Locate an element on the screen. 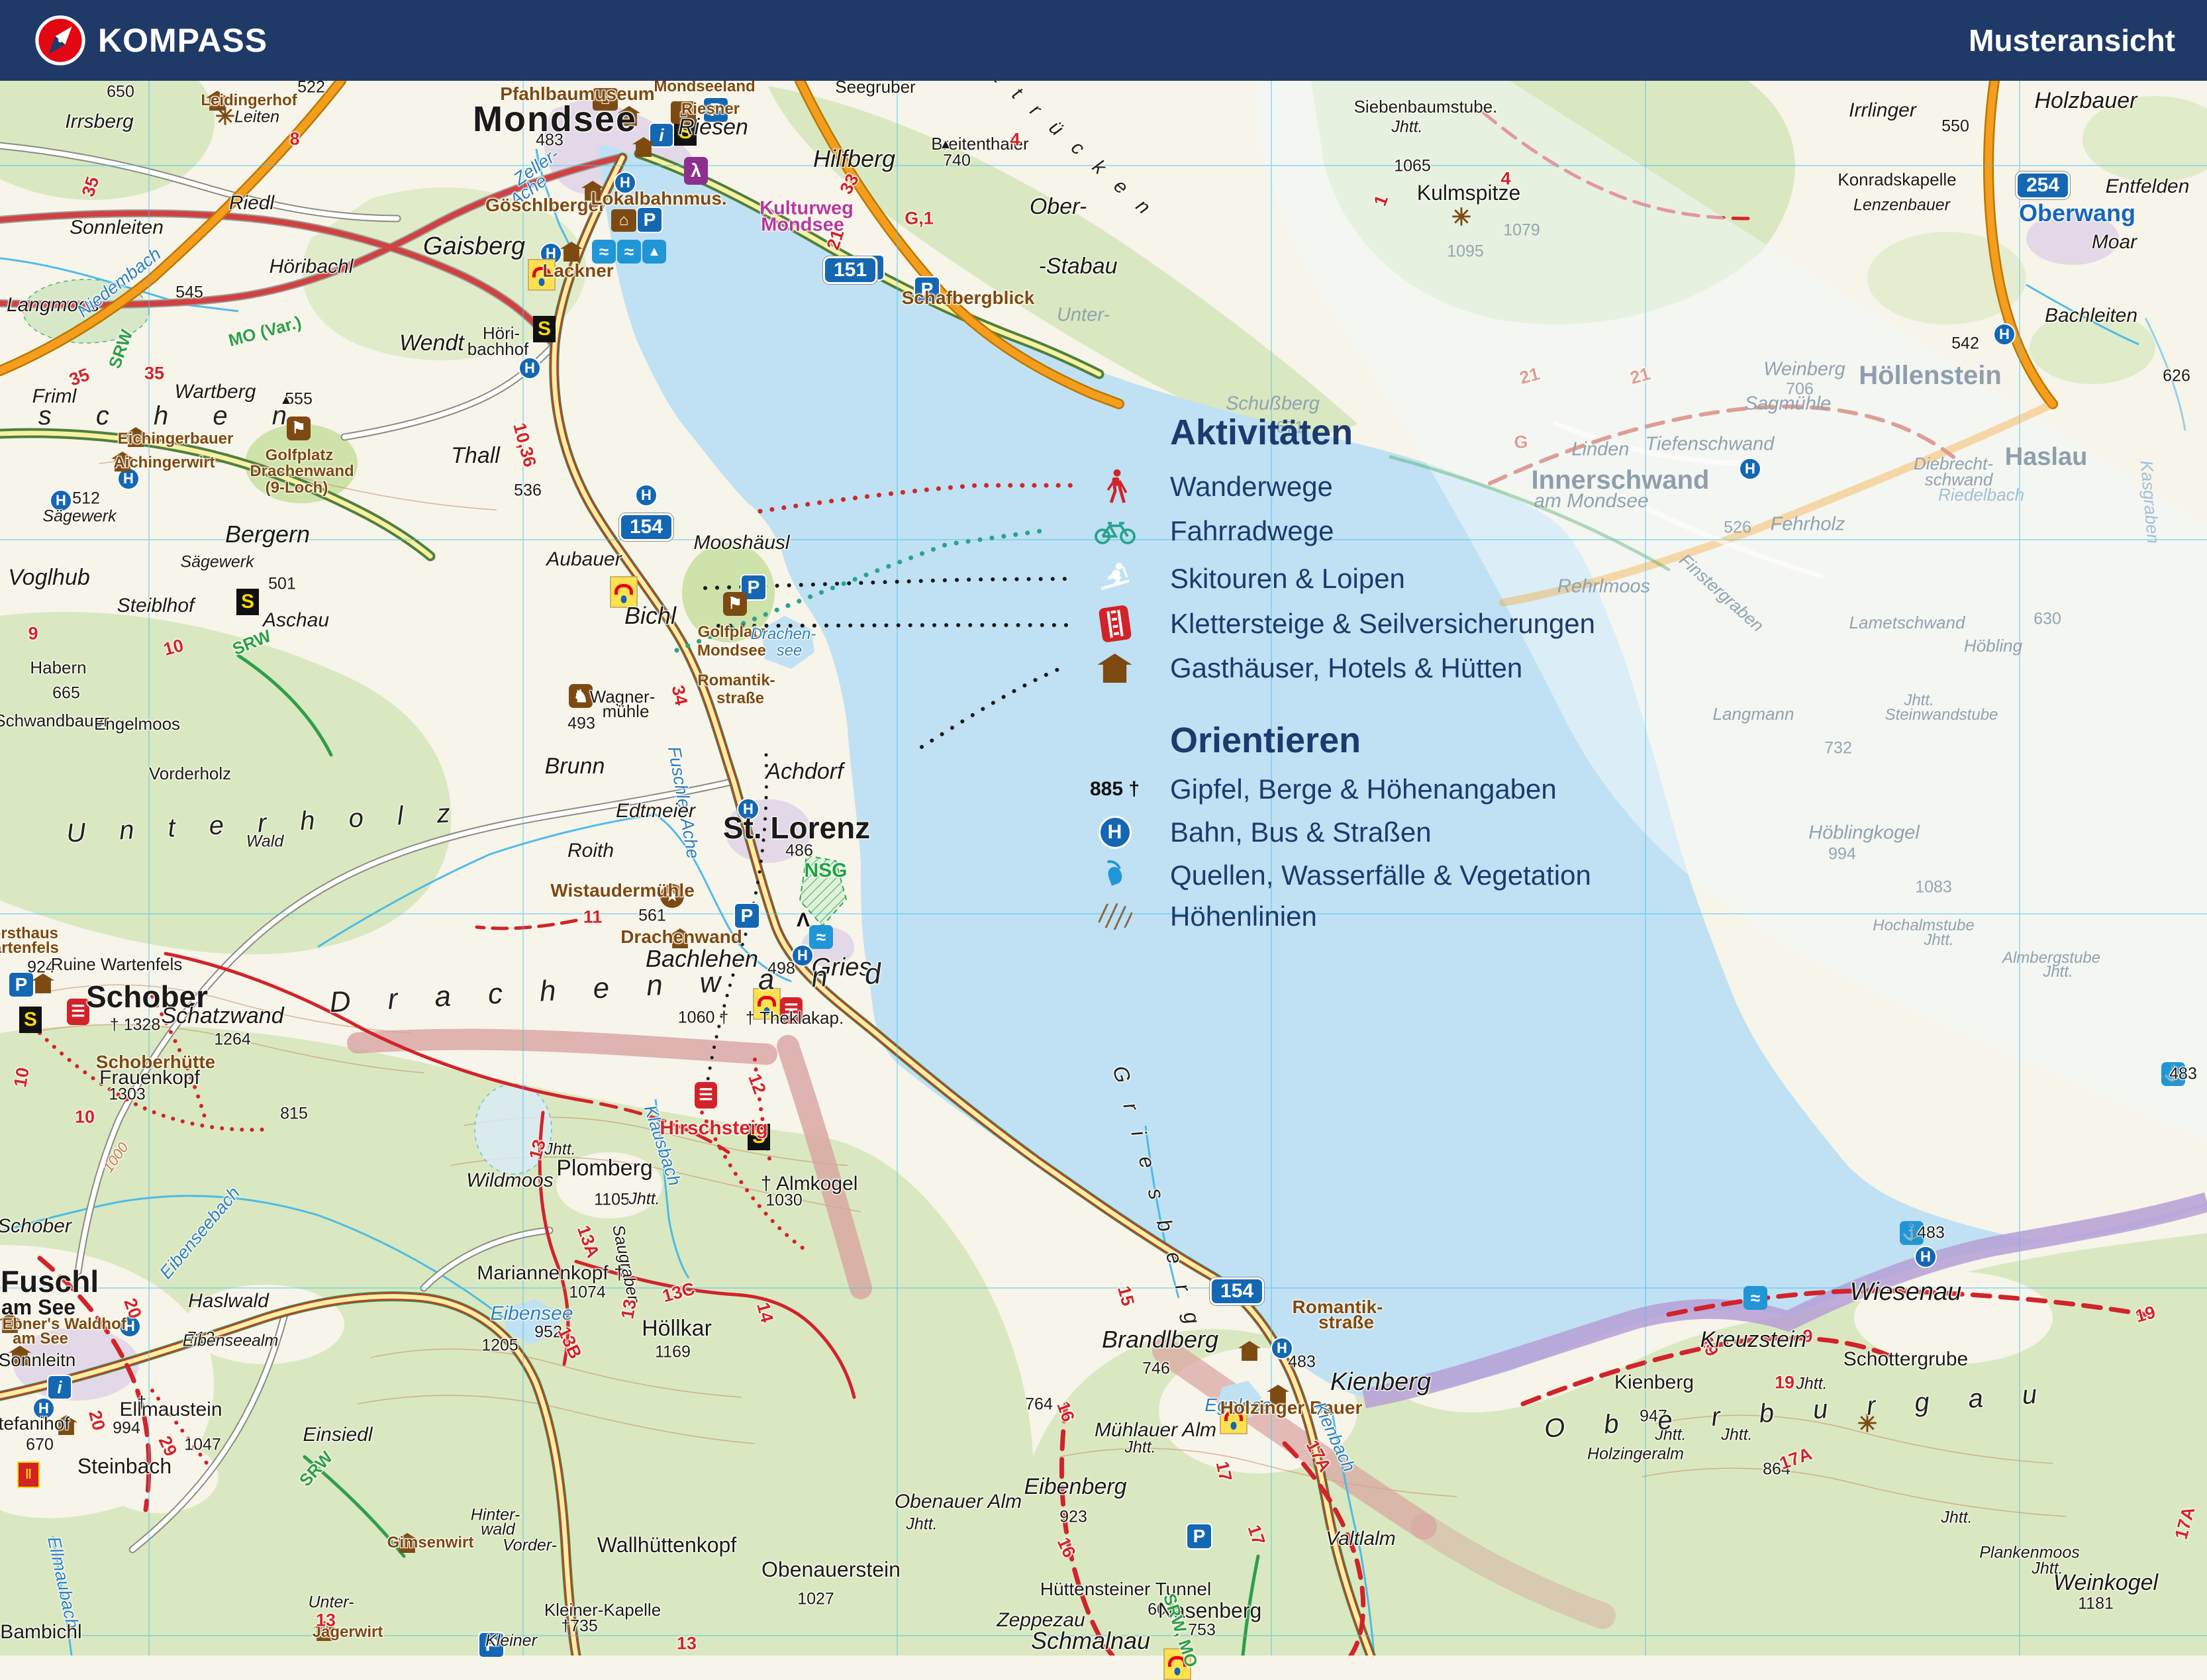  legend-label: Höhenlinien is located at coordinates (1243, 916).